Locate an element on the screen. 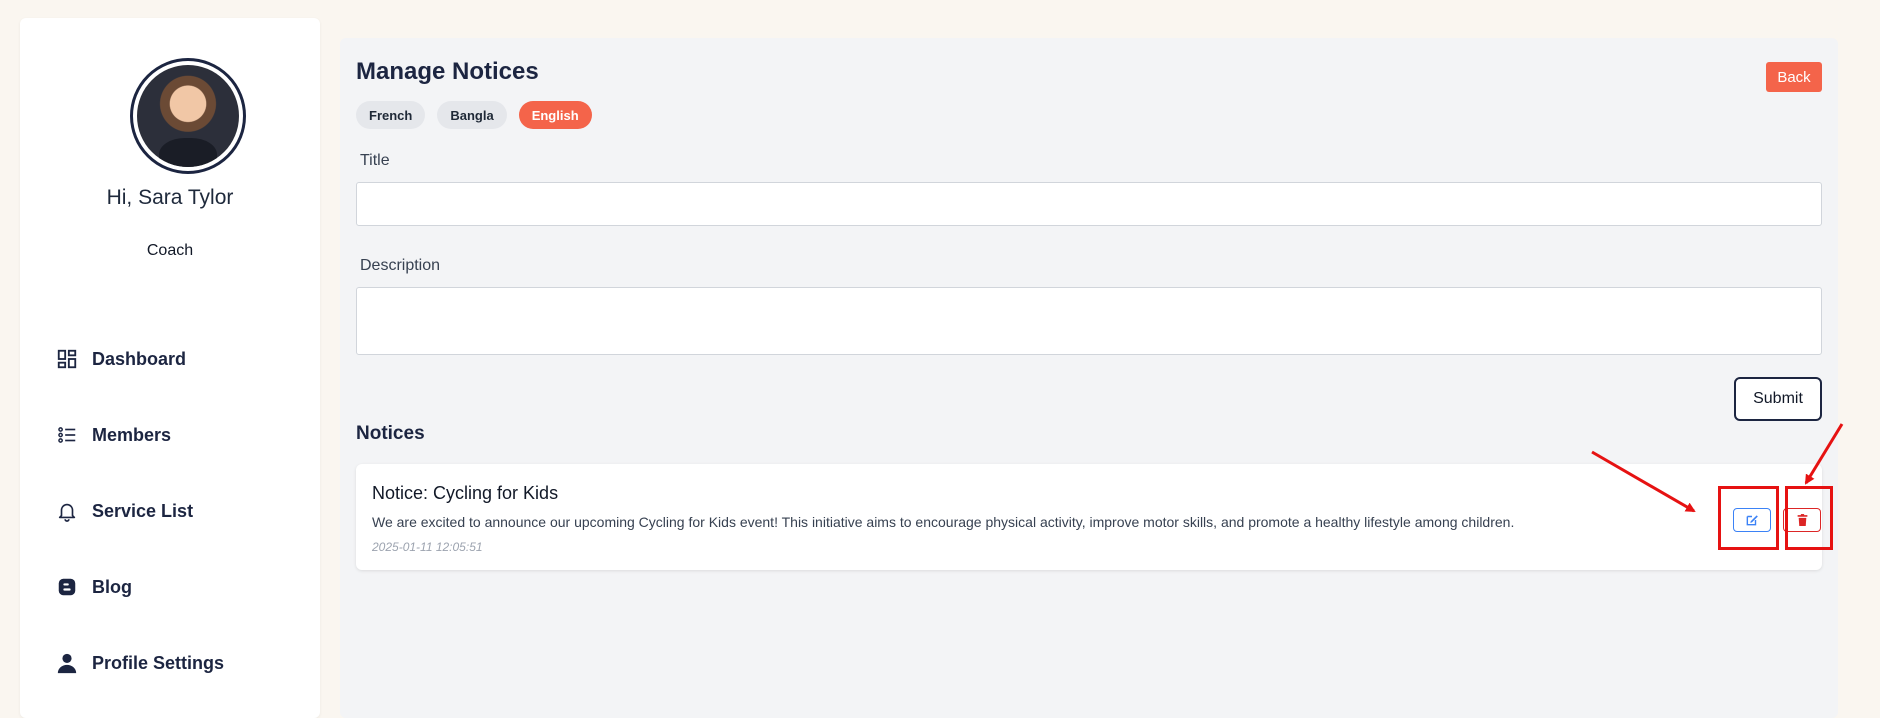  description-label: Description is located at coordinates (400, 265).